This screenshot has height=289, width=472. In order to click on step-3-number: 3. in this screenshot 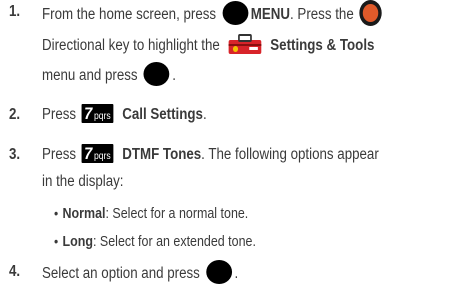, I will do `click(15, 154)`.